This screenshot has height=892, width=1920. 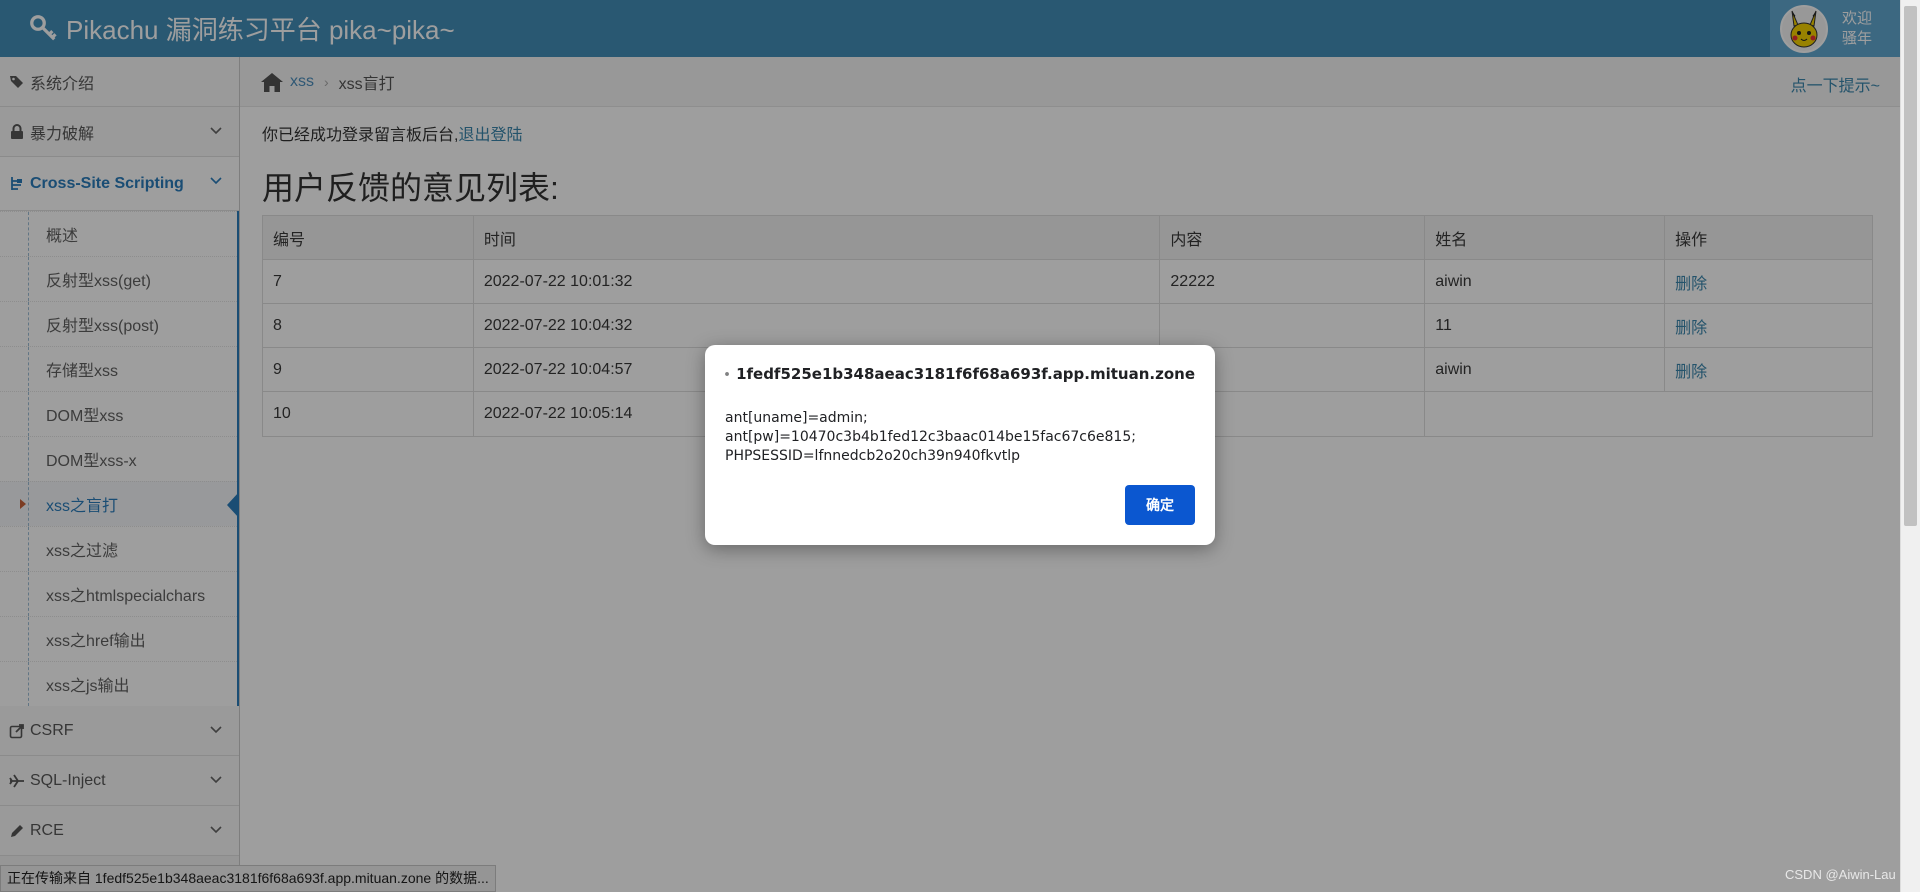 I want to click on scrollbar-thumb, so click(x=1910, y=266).